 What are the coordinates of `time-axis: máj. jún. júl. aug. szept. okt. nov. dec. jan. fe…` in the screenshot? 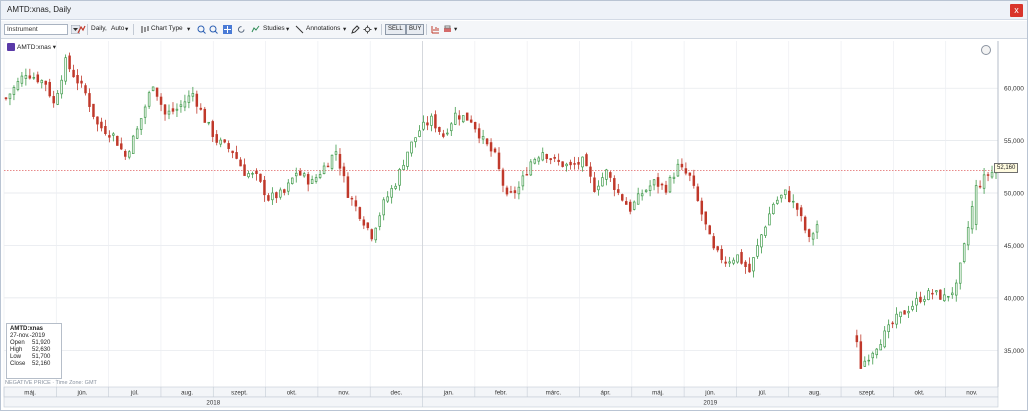 It's located at (501, 397).